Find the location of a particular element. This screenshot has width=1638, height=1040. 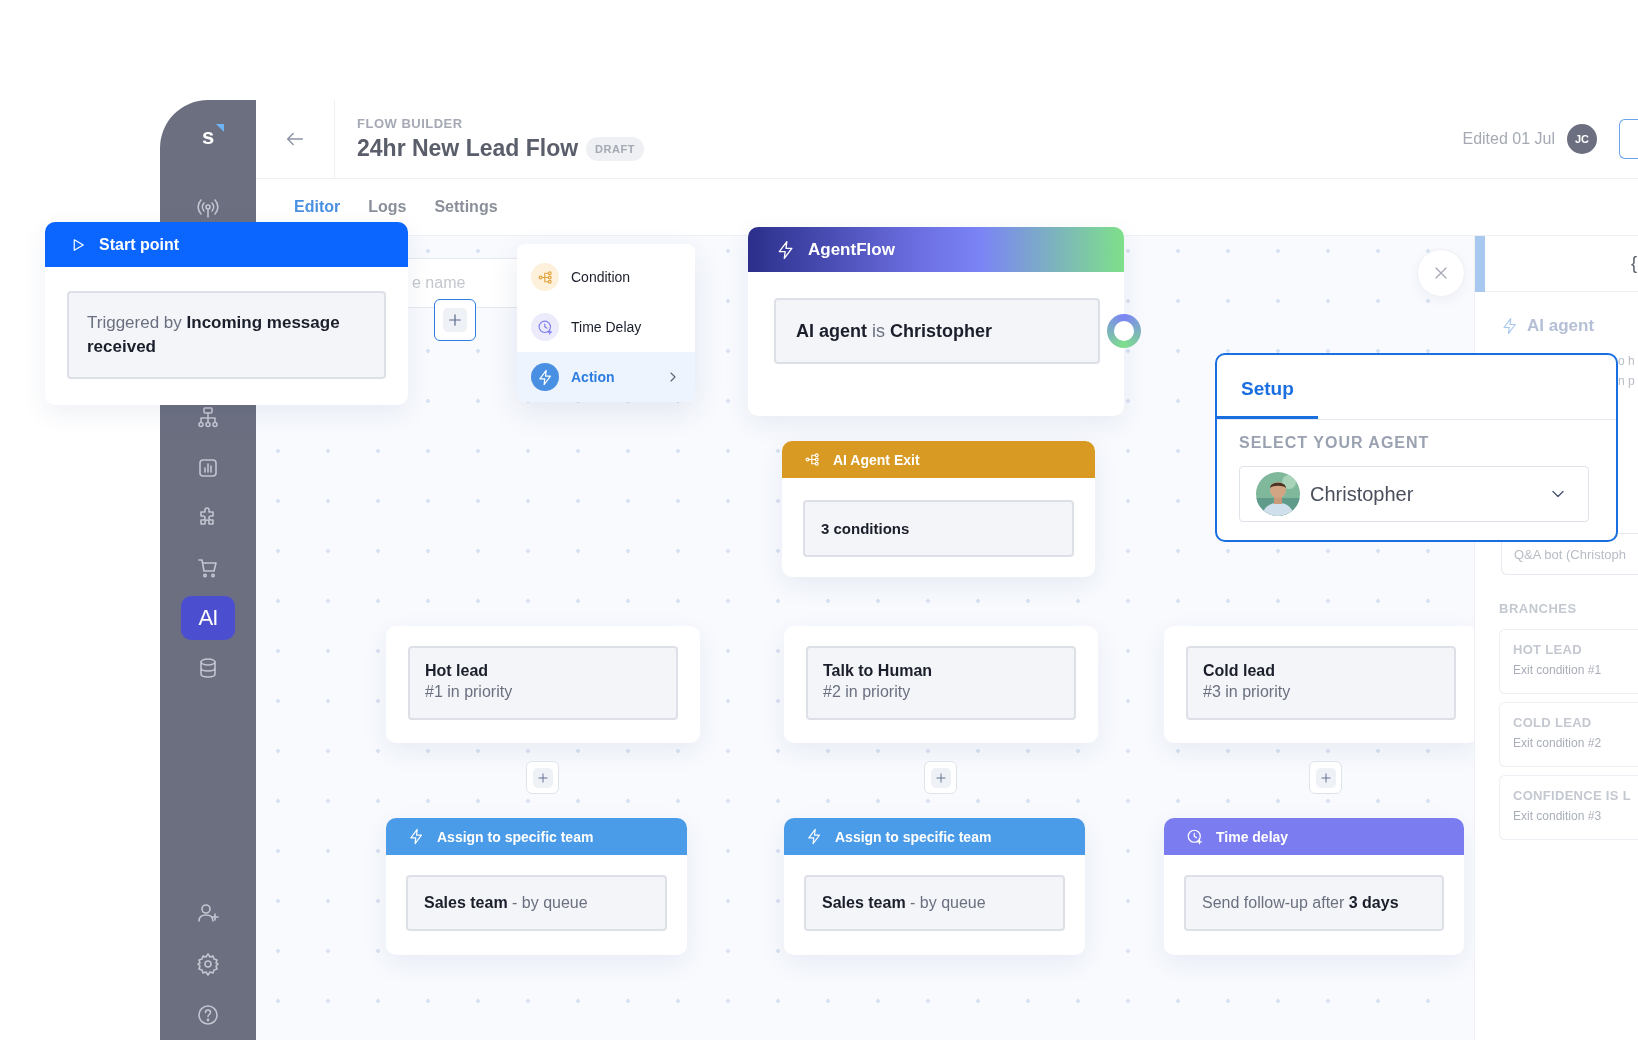

branch-item: COLD LEAD Exit condition #2 is located at coordinates (1568, 734).